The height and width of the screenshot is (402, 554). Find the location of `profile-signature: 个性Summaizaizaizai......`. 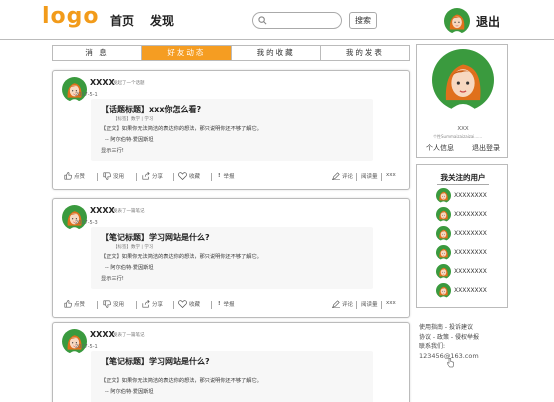

profile-signature: 个性Summaizaizaizai...... is located at coordinates (458, 136).